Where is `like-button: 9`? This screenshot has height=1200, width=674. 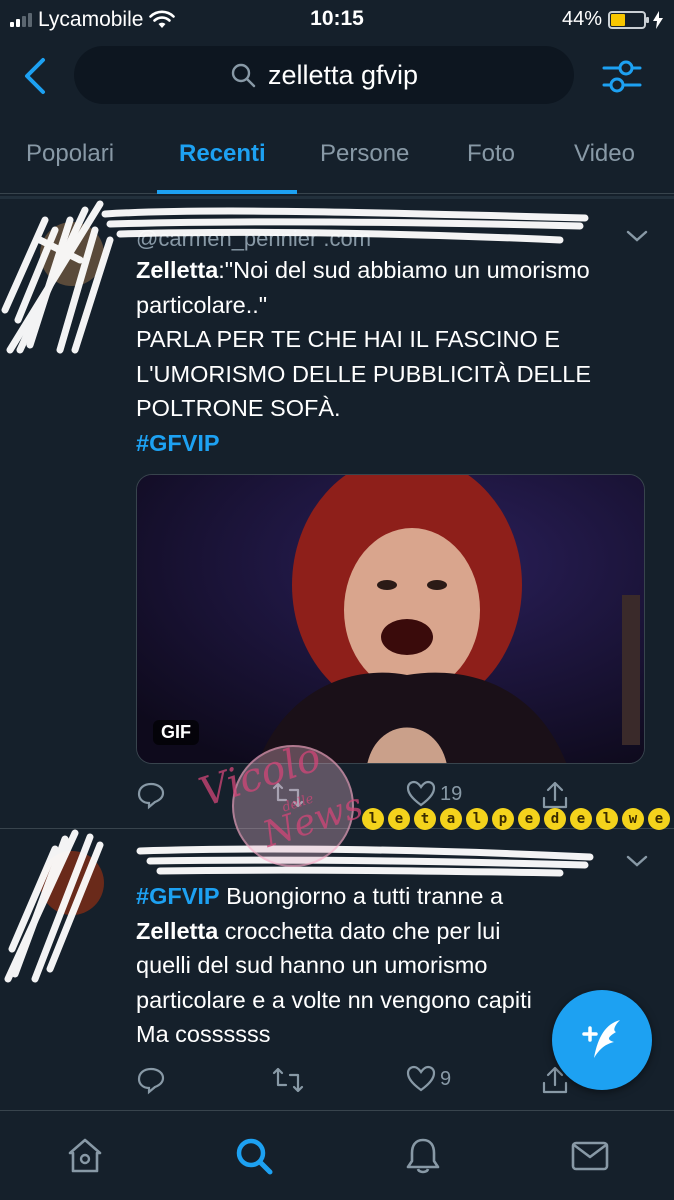 like-button: 9 is located at coordinates (428, 1079).